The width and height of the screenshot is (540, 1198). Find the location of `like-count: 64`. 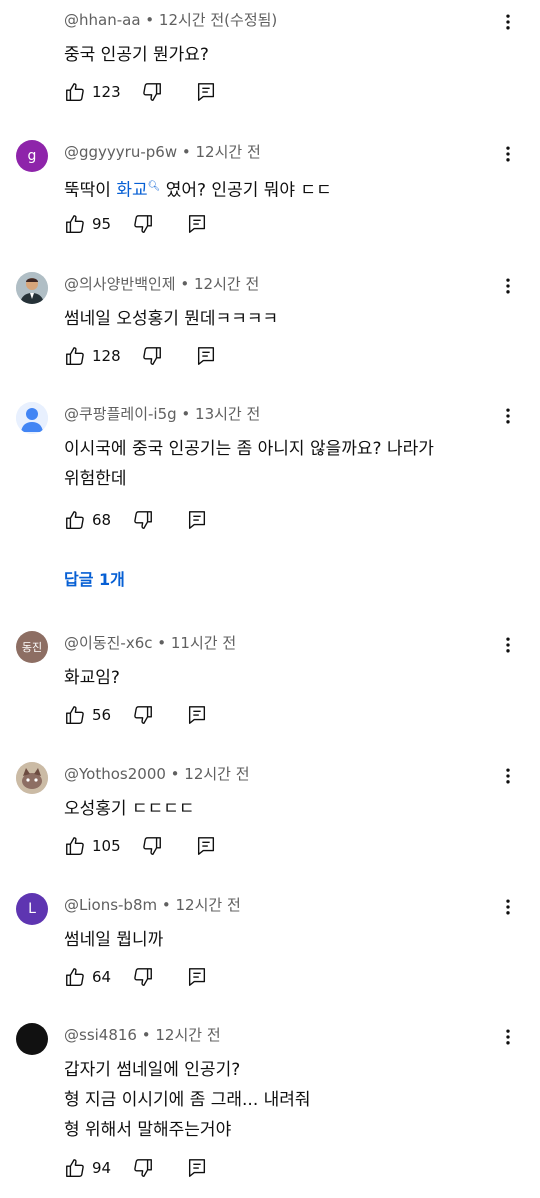

like-count: 64 is located at coordinates (102, 977).